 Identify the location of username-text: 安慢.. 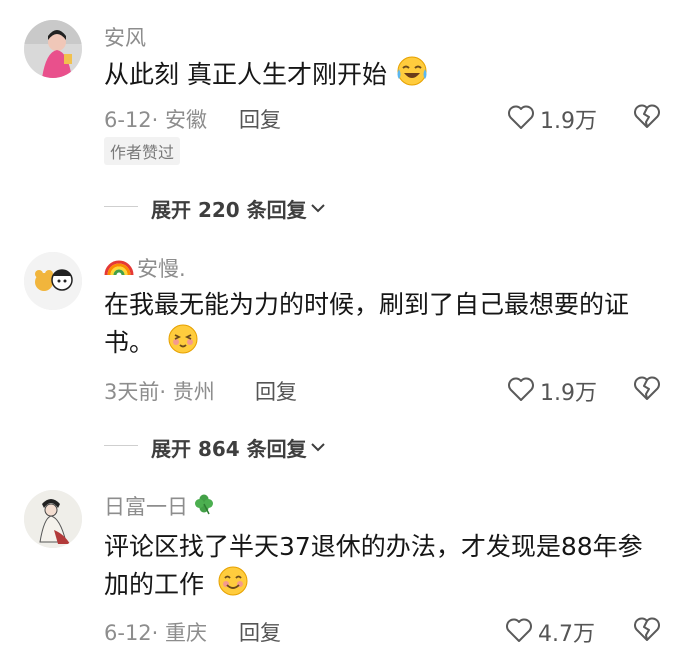
(161, 269).